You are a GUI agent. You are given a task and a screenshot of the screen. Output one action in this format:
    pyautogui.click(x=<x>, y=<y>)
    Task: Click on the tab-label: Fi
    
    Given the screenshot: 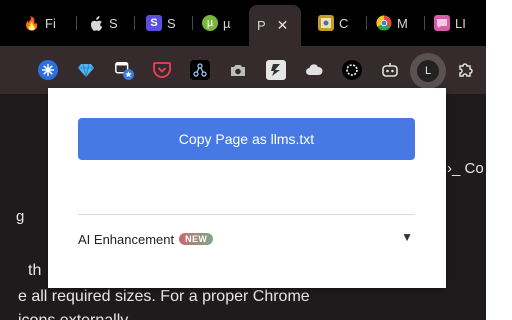 What is the action you would take?
    pyautogui.click(x=50, y=23)
    